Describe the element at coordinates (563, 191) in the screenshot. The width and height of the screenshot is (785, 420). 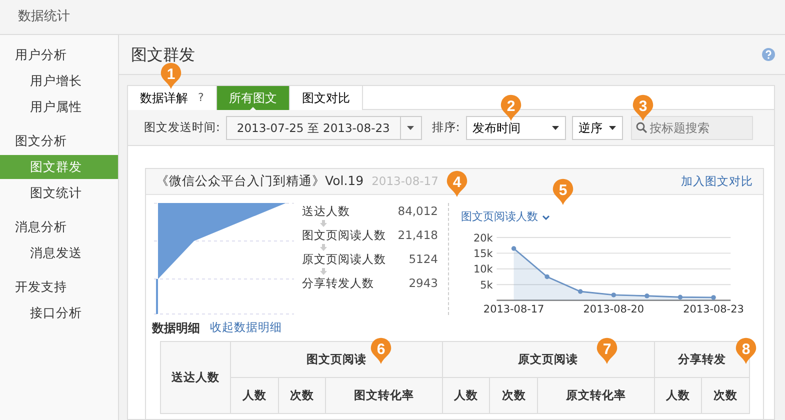
I see `marker-pin: 5` at that location.